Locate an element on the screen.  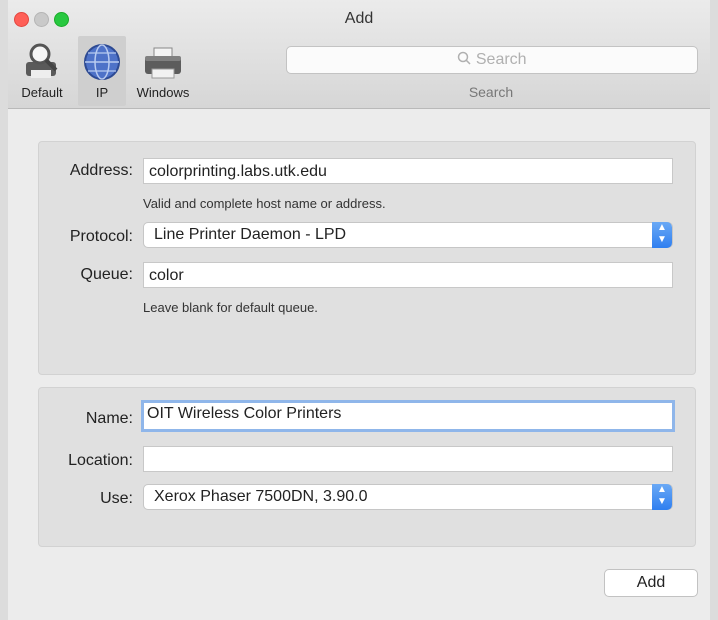
queue-label: Queue: is located at coordinates (106, 274).